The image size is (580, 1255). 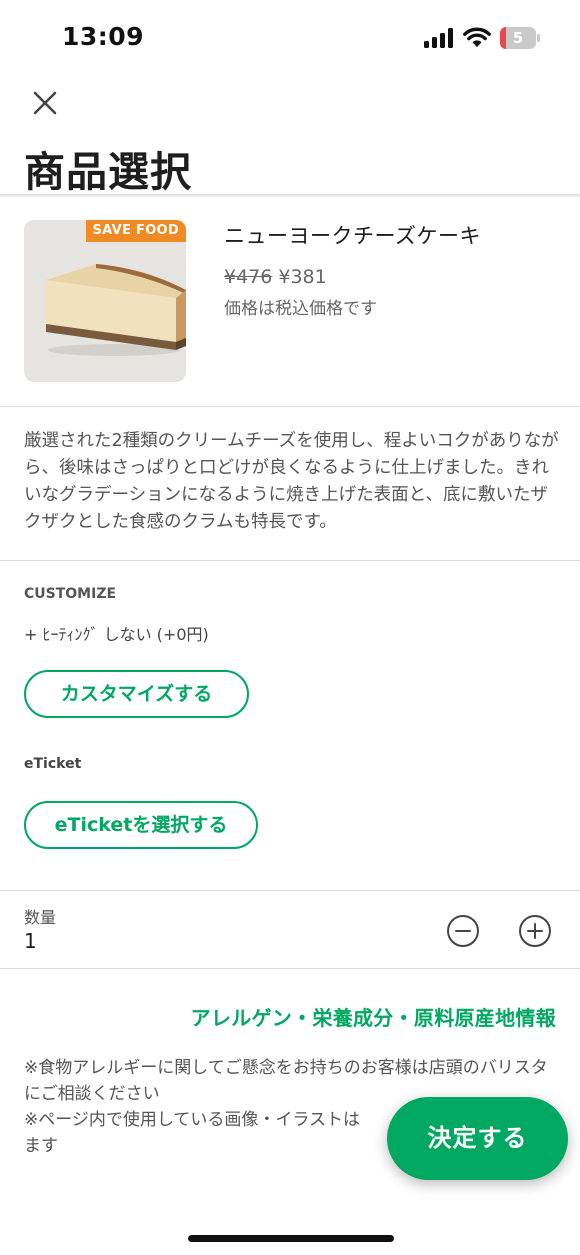 I want to click on quantity-value: 1, so click(x=30, y=941).